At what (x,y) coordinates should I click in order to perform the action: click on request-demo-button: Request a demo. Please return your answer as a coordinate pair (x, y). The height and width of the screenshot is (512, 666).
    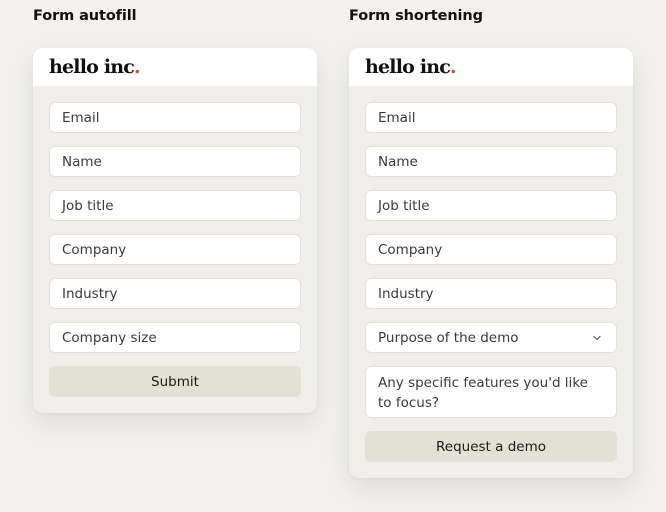
    Looking at the image, I should click on (491, 446).